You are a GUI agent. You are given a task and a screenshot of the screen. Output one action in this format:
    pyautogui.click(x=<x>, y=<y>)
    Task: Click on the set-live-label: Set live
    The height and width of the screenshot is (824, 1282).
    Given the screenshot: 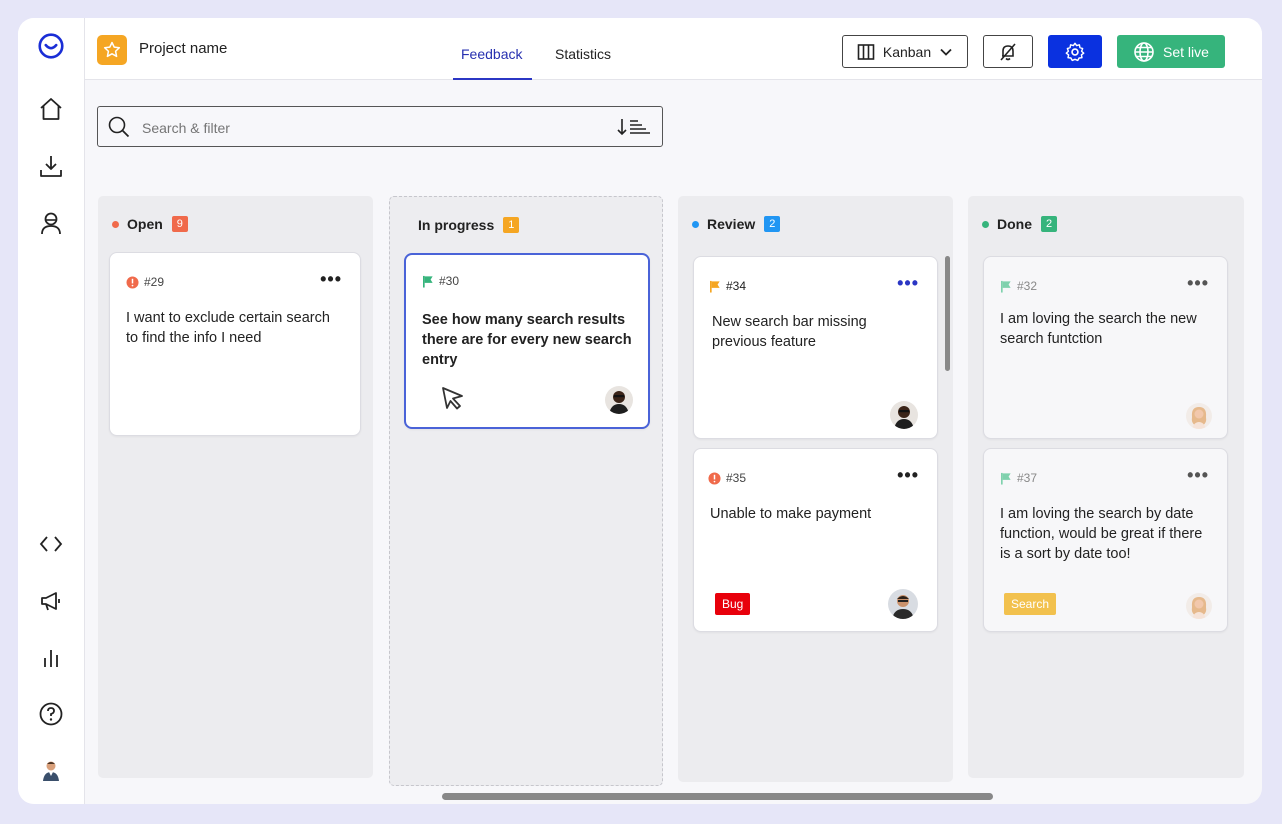 What is the action you would take?
    pyautogui.click(x=1186, y=51)
    